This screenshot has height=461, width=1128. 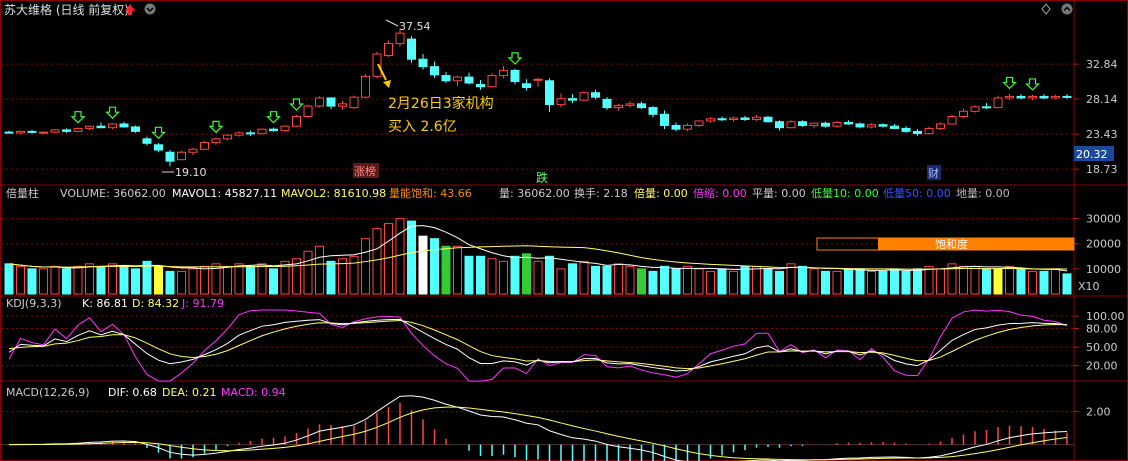 I want to click on macd-dea-value: DEA: 0.21, so click(x=189, y=392).